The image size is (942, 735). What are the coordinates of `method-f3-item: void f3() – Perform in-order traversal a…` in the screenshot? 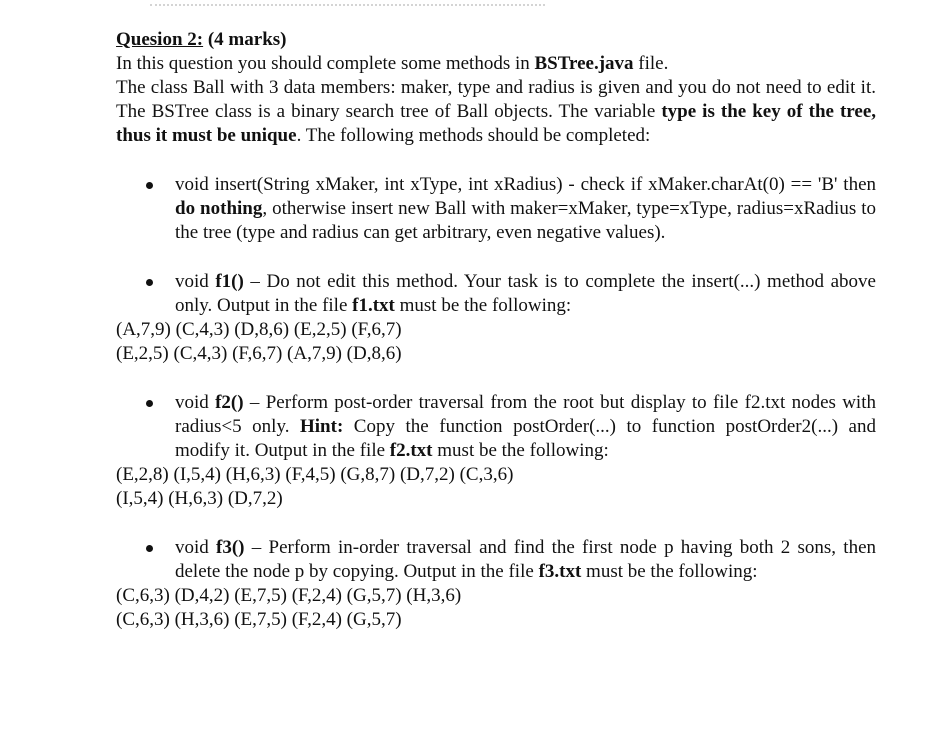 It's located at (496, 560).